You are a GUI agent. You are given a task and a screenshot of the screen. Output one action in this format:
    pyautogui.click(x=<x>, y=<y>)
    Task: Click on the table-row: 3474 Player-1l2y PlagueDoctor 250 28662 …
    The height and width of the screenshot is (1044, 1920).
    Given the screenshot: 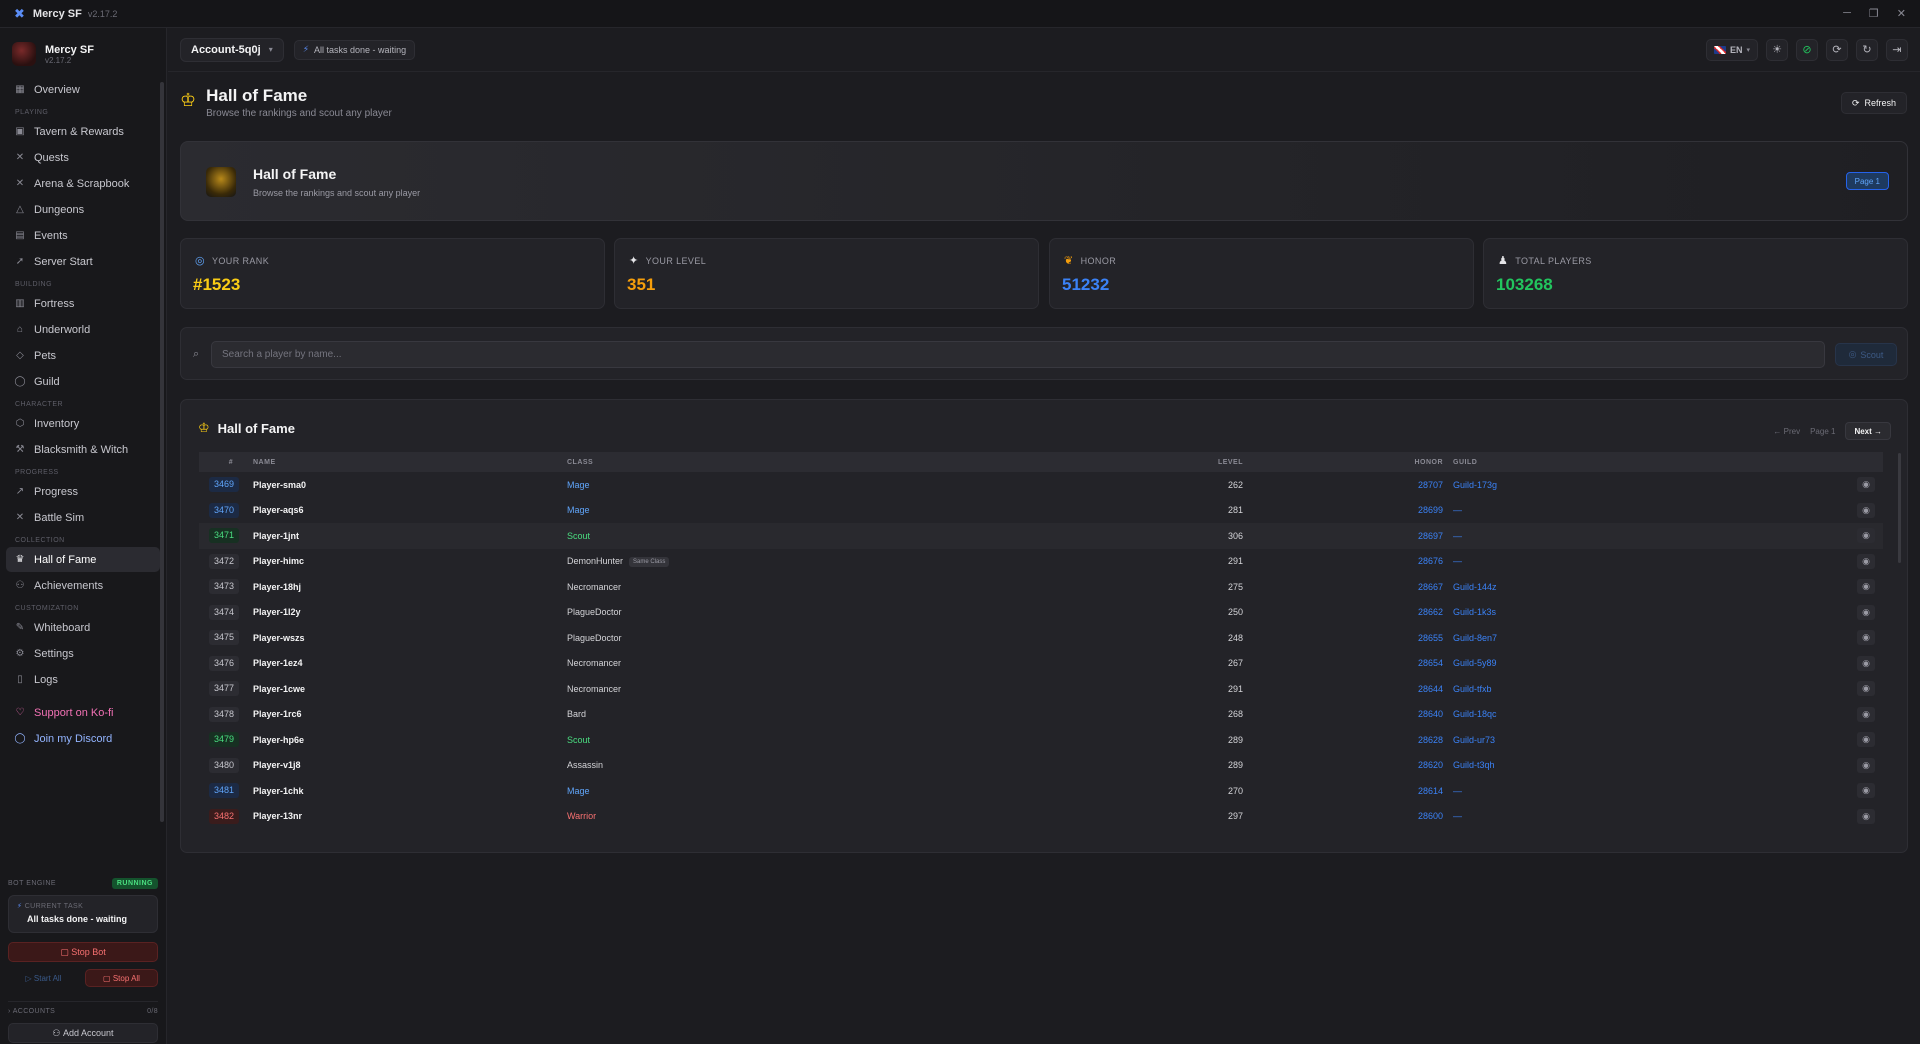 What is the action you would take?
    pyautogui.click(x=1041, y=613)
    